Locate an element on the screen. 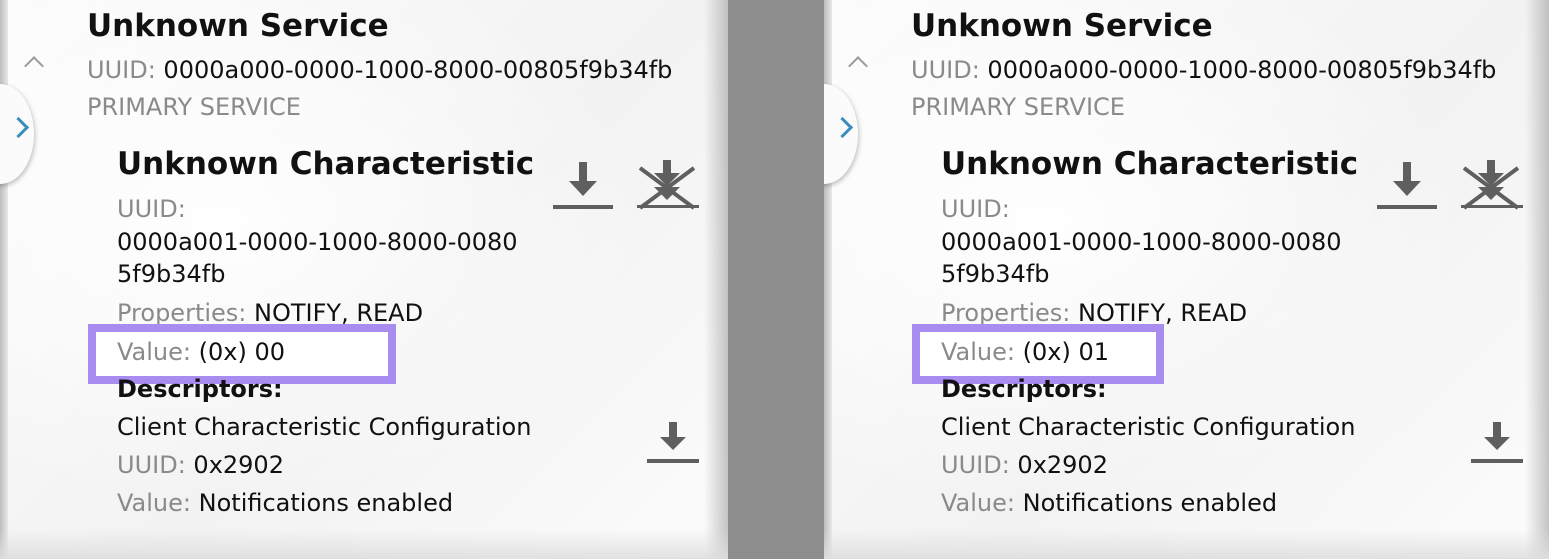  characteristic-value: Value: (0x) 01 is located at coordinates (1025, 352).